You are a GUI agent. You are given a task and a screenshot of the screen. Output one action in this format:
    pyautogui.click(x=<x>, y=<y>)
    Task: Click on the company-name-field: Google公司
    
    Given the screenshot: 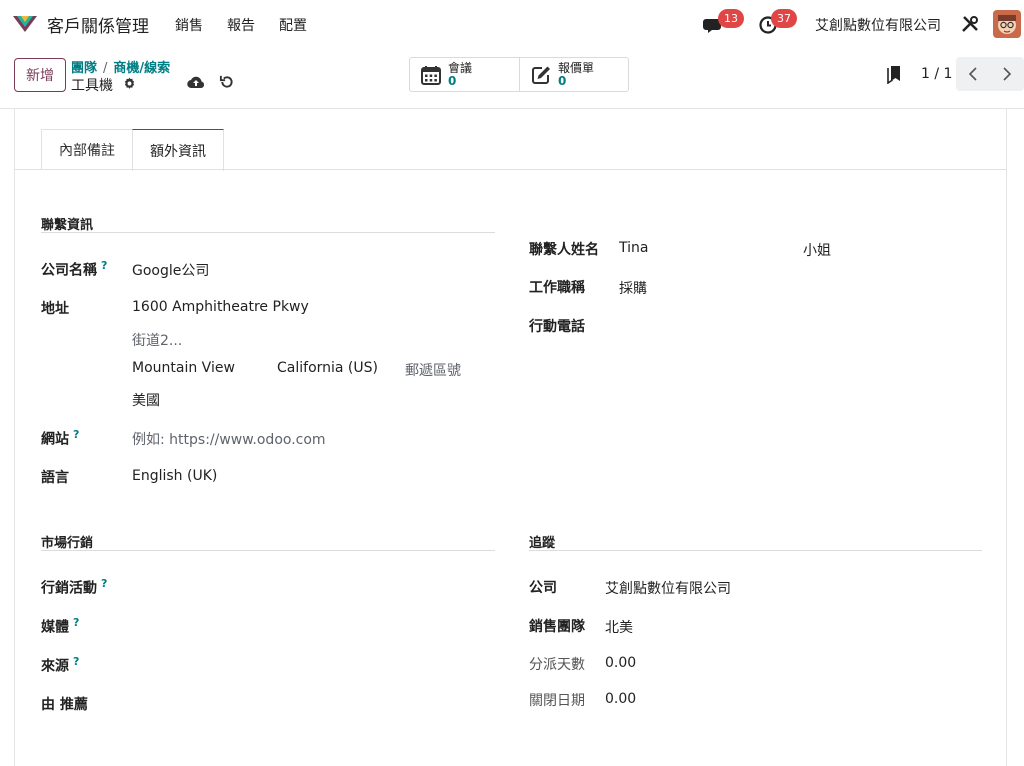 What is the action you would take?
    pyautogui.click(x=170, y=270)
    